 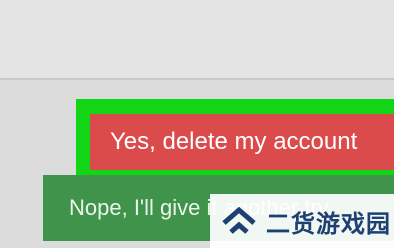 I want to click on double-chevron-logo-icon, so click(x=239, y=220).